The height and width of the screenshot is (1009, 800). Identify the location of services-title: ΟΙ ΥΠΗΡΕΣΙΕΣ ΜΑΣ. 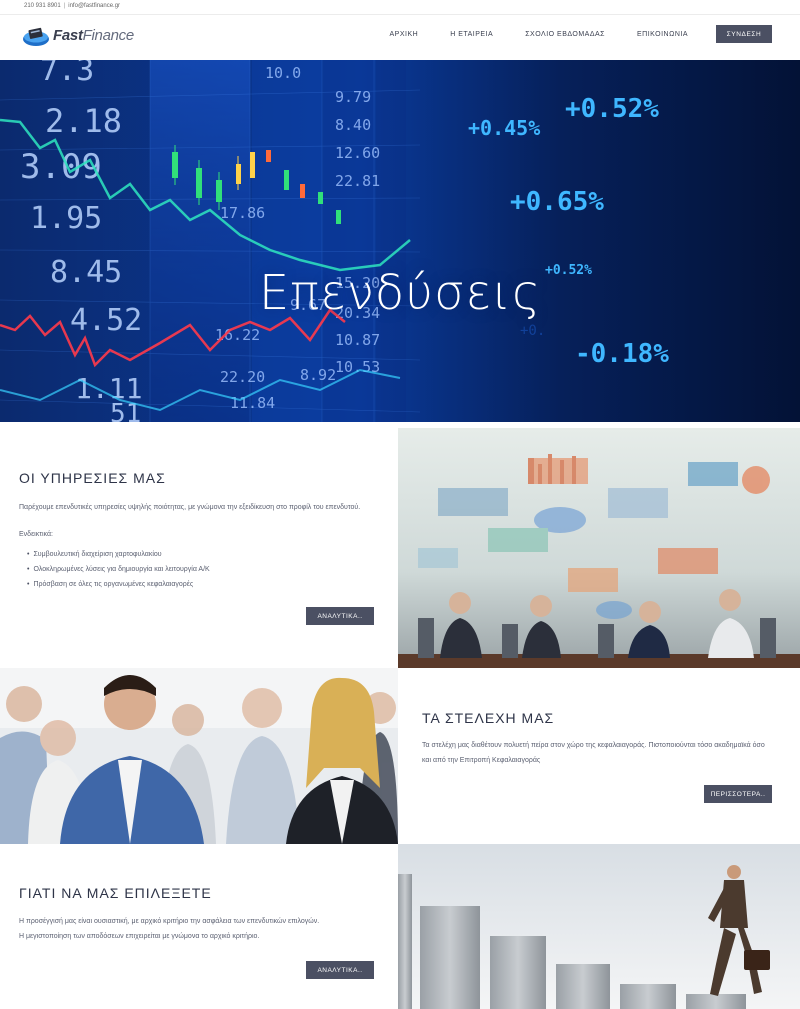
(92, 478).